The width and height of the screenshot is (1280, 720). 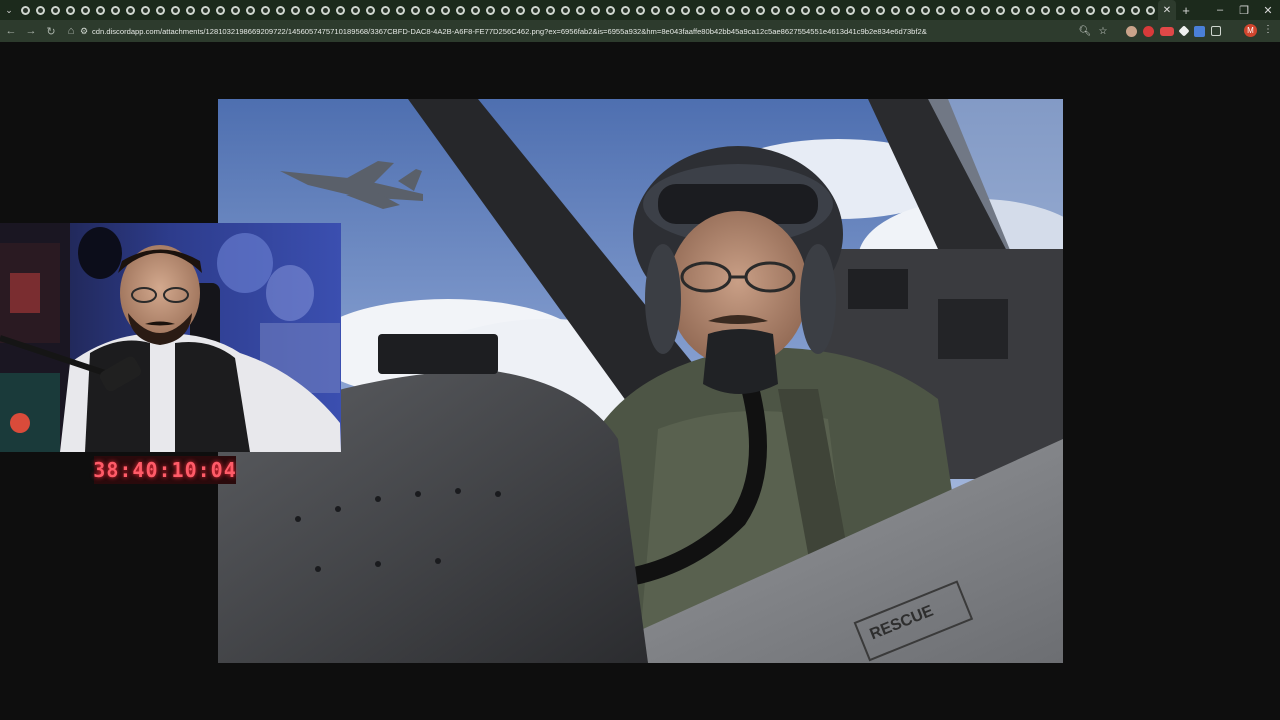 I want to click on close-tab-icon: ✕, so click(x=1167, y=10).